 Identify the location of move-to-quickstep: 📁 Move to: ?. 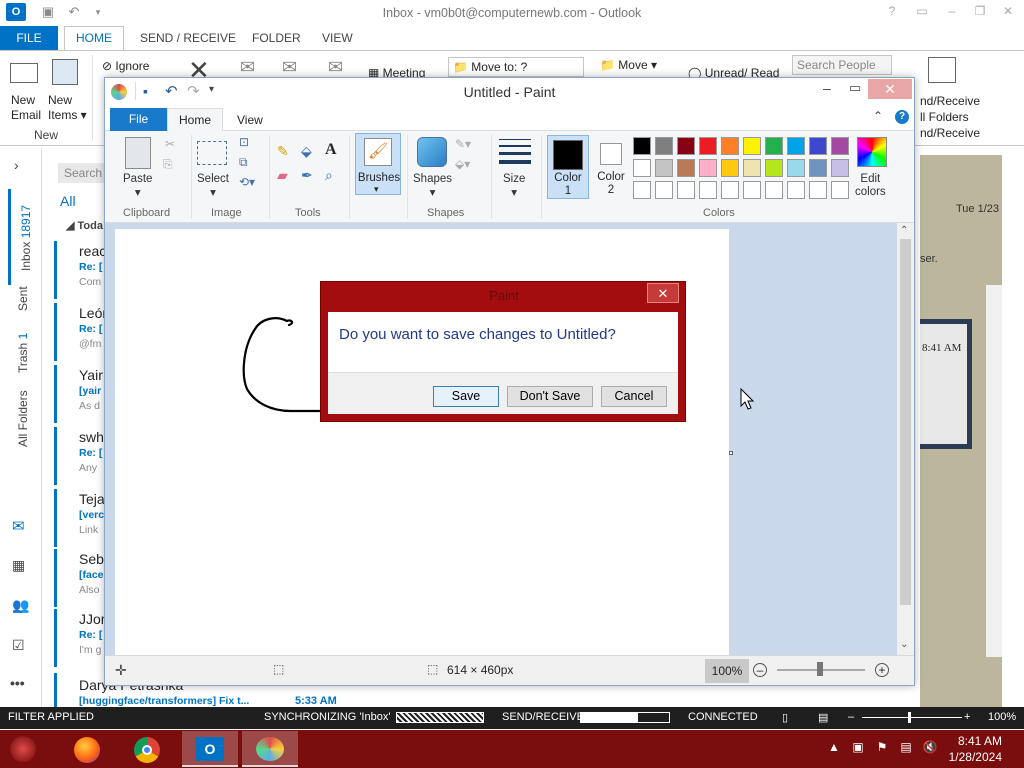
(516, 67).